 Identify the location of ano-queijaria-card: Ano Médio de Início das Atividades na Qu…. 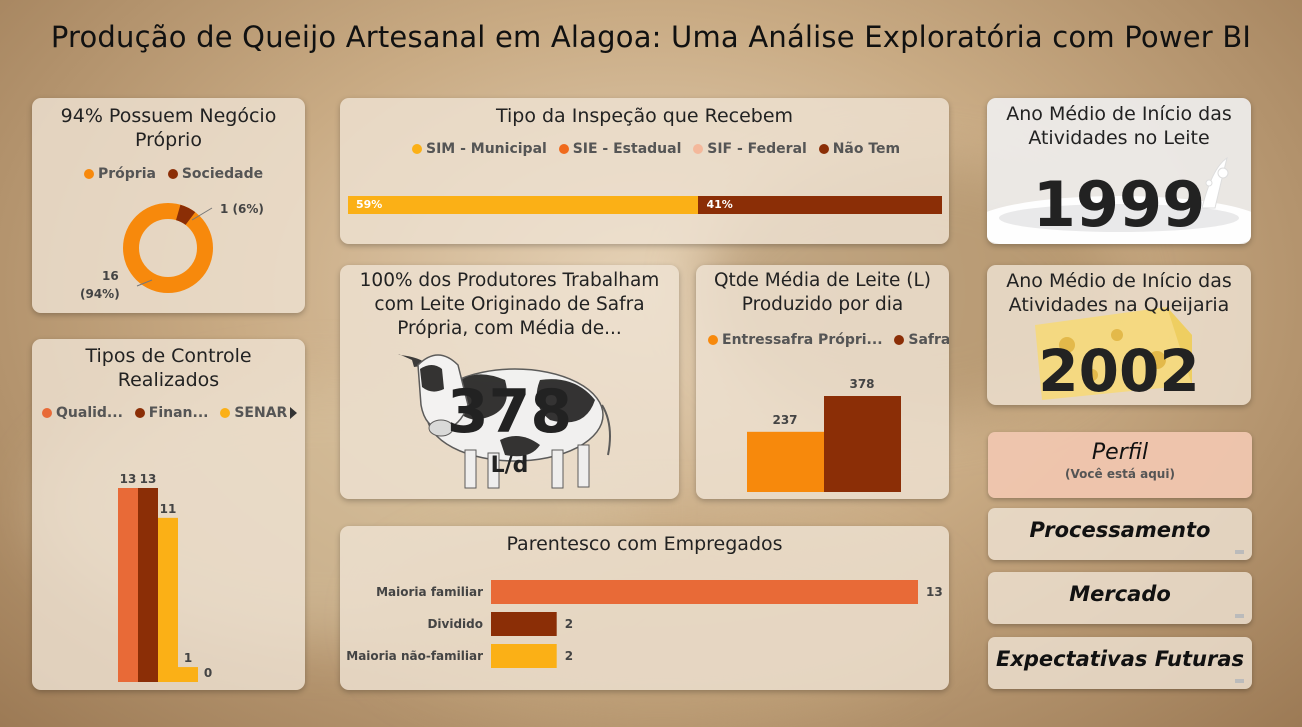
(1119, 335).